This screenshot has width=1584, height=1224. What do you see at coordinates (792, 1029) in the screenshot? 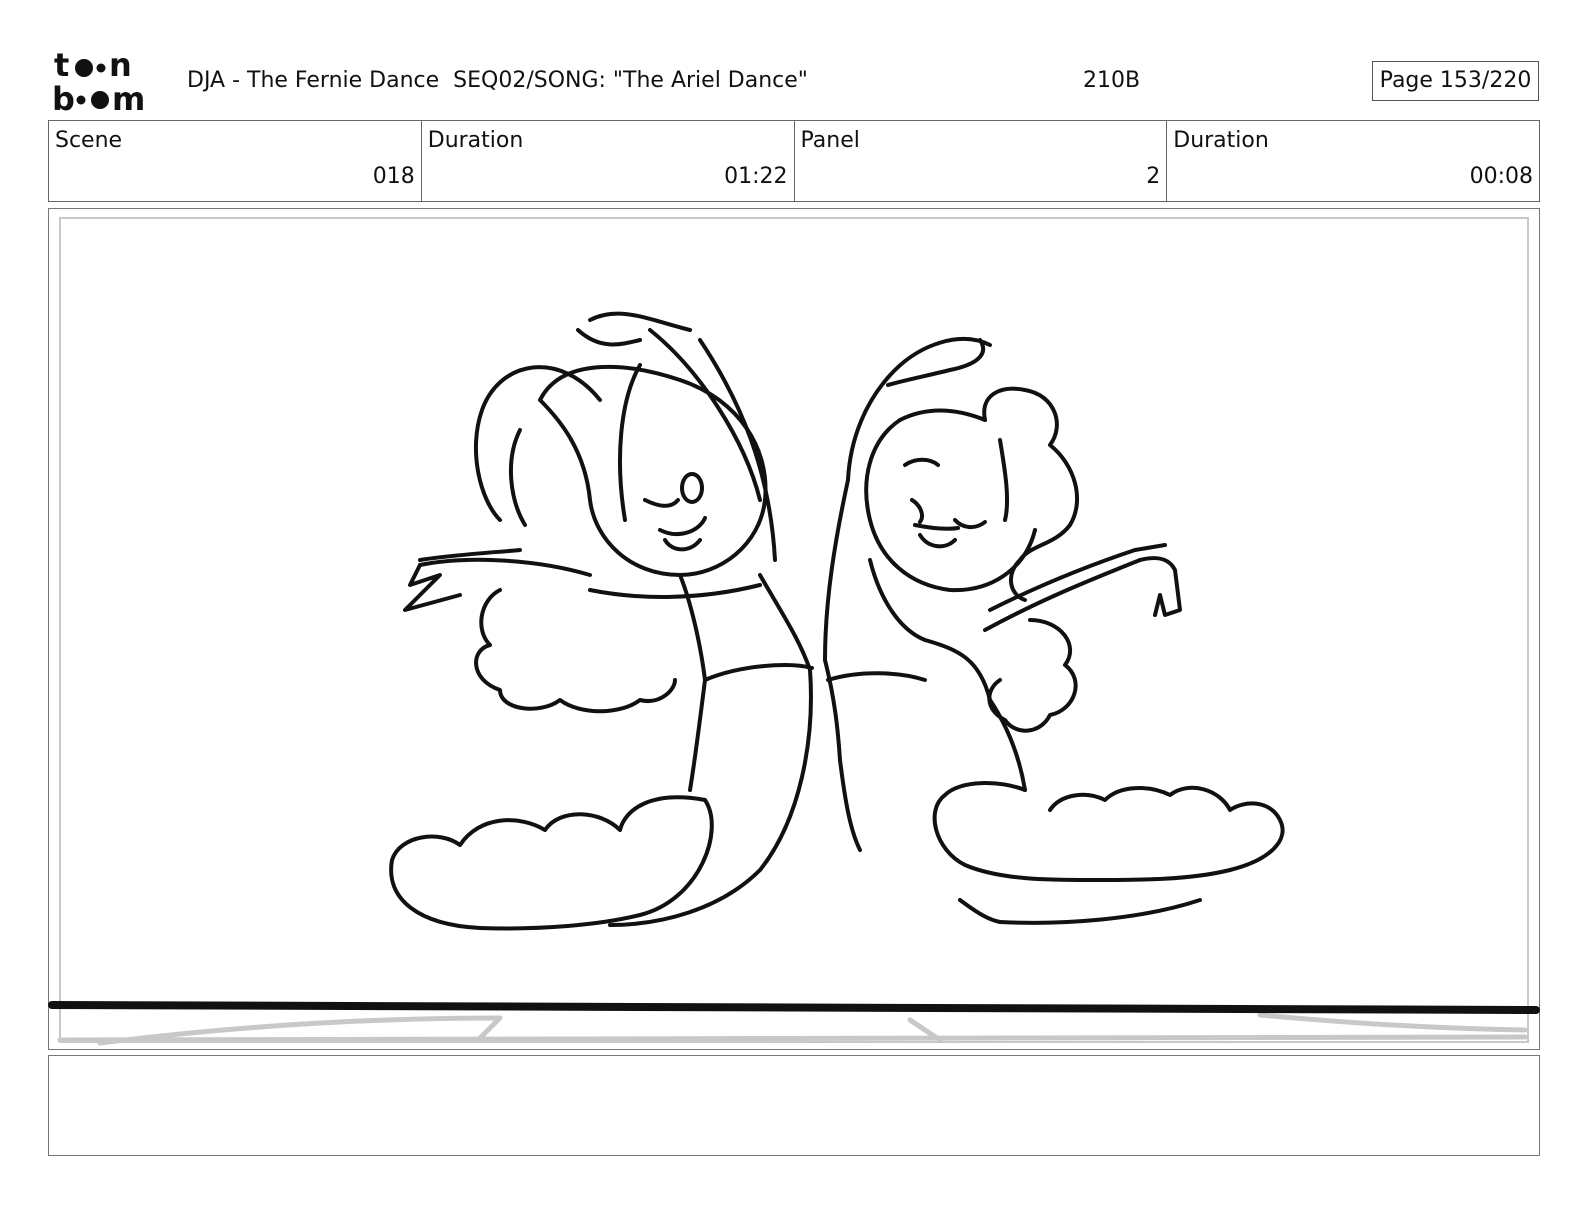
I see `floor-guide-lines` at bounding box center [792, 1029].